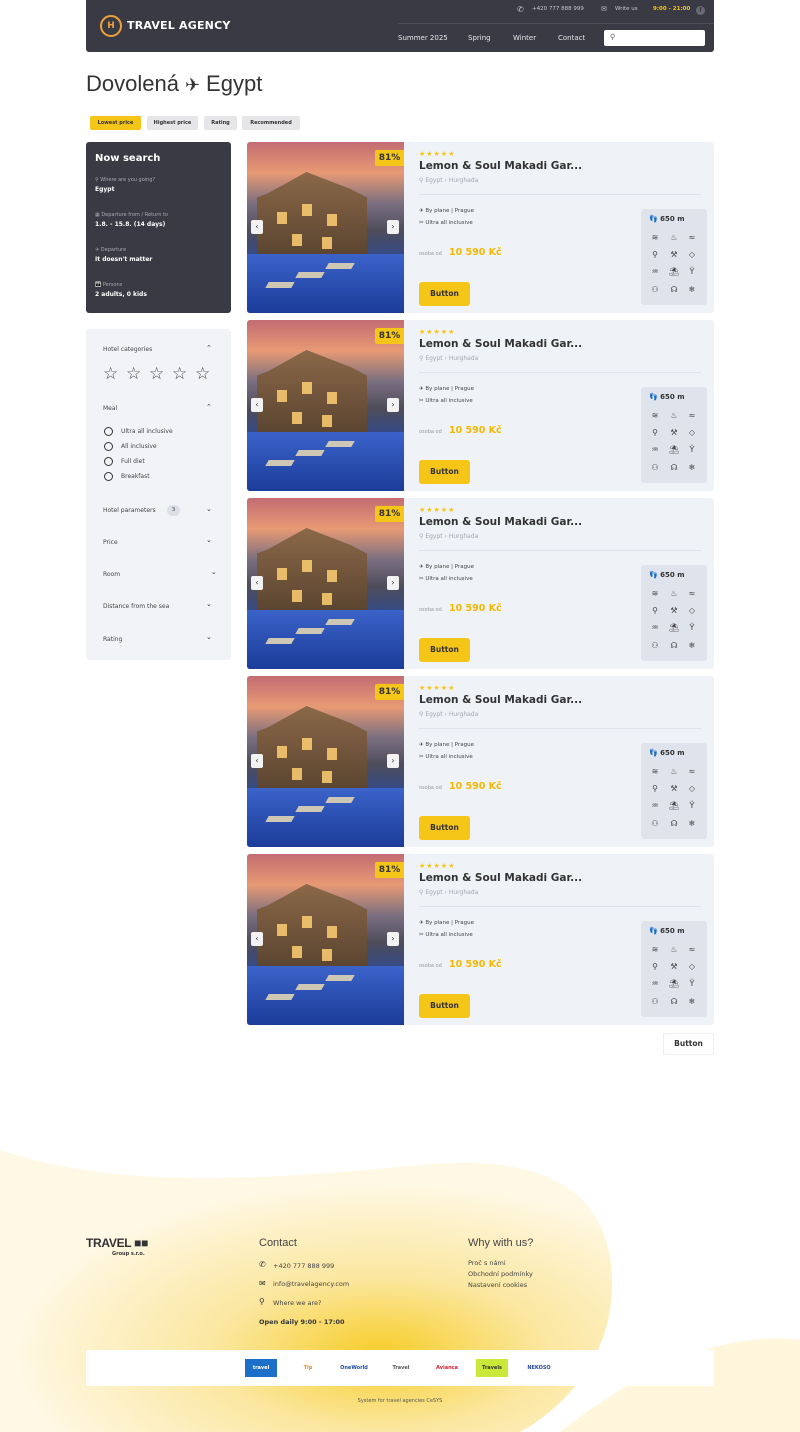 The width and height of the screenshot is (800, 1432). Describe the element at coordinates (110, 542) in the screenshot. I see `filter-price: Price` at that location.